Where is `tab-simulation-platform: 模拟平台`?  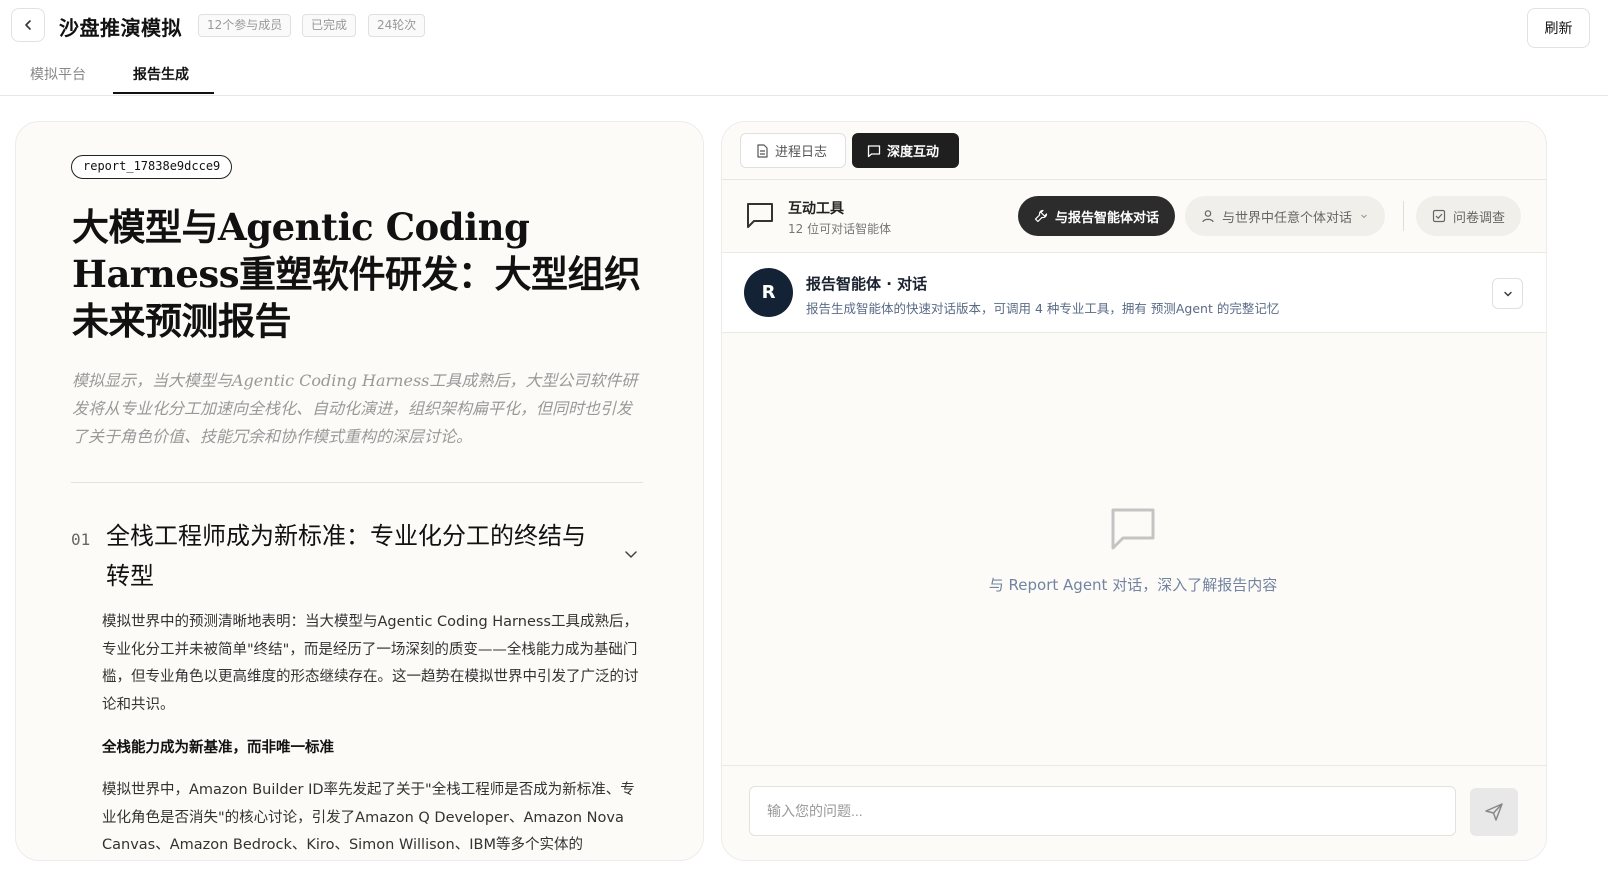
tab-simulation-platform: 模拟平台 is located at coordinates (58, 74).